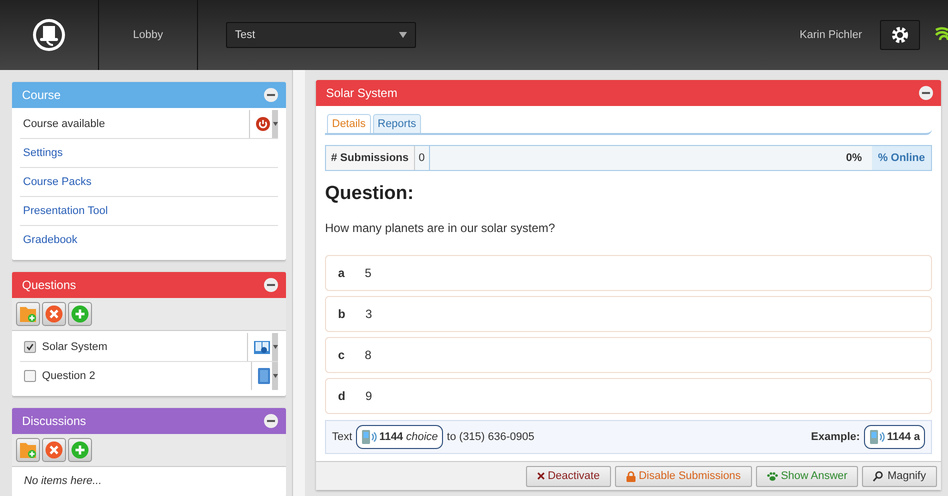  What do you see at coordinates (149, 211) in the screenshot?
I see `sidebar-link: Presentation Tool` at bounding box center [149, 211].